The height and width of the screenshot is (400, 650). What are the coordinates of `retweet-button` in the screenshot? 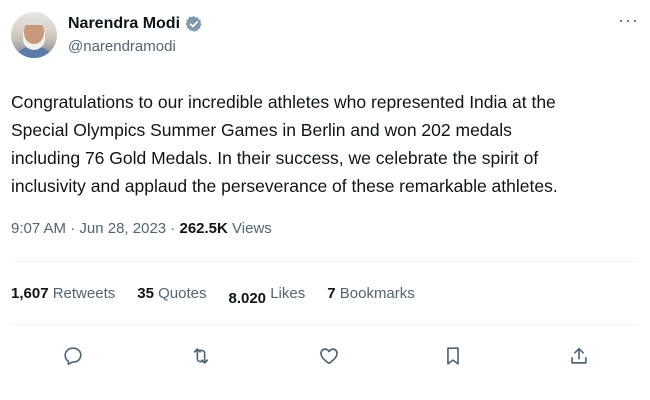 It's located at (201, 356).